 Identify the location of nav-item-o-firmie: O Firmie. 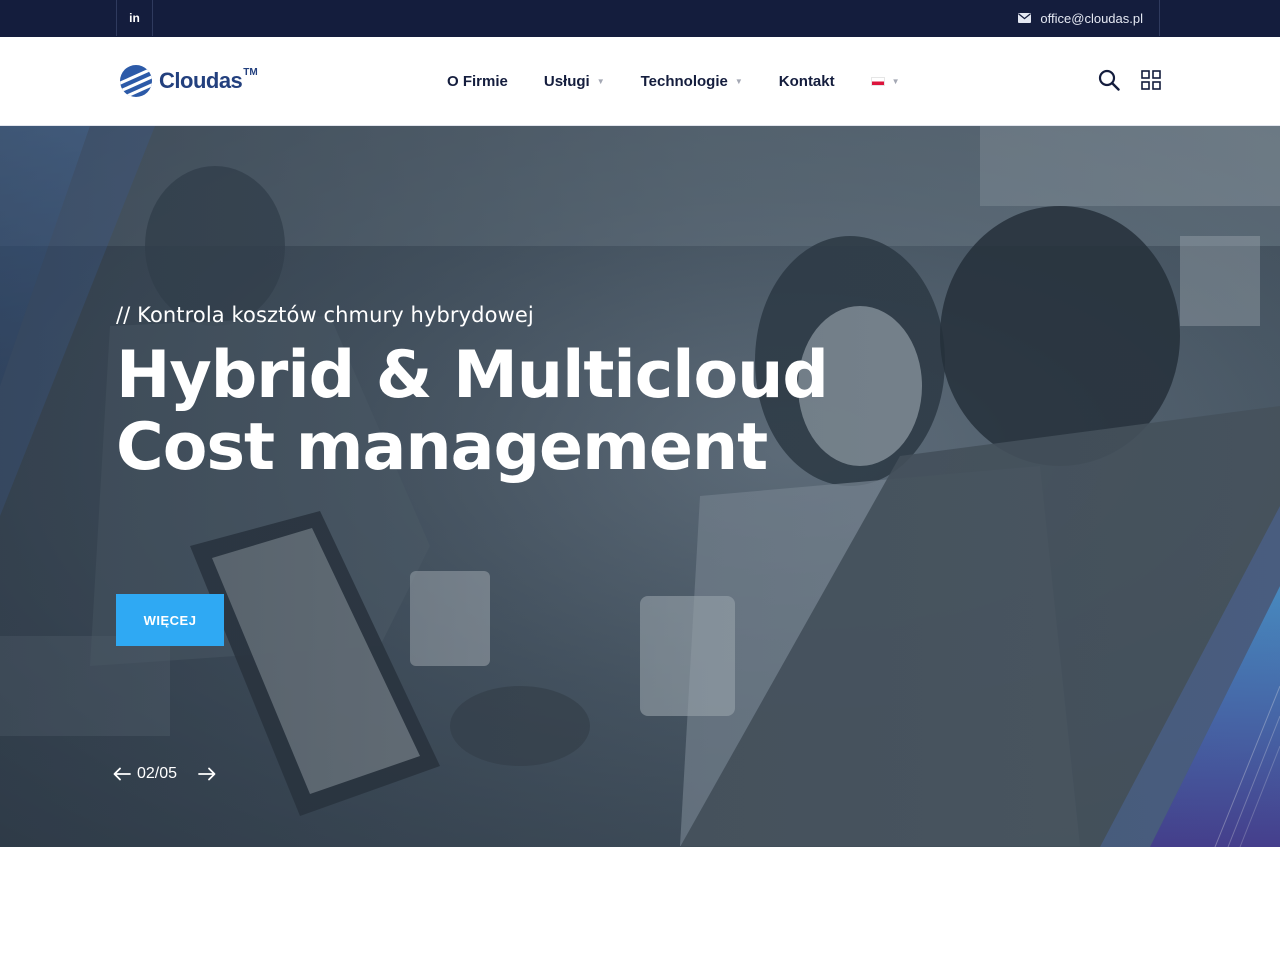
(477, 81).